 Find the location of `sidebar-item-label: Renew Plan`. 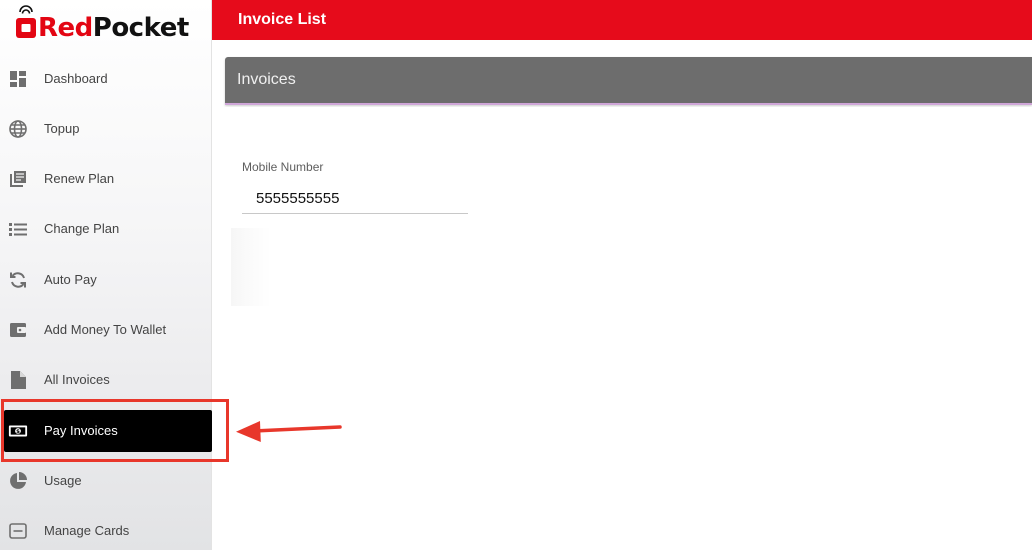

sidebar-item-label: Renew Plan is located at coordinates (79, 178).